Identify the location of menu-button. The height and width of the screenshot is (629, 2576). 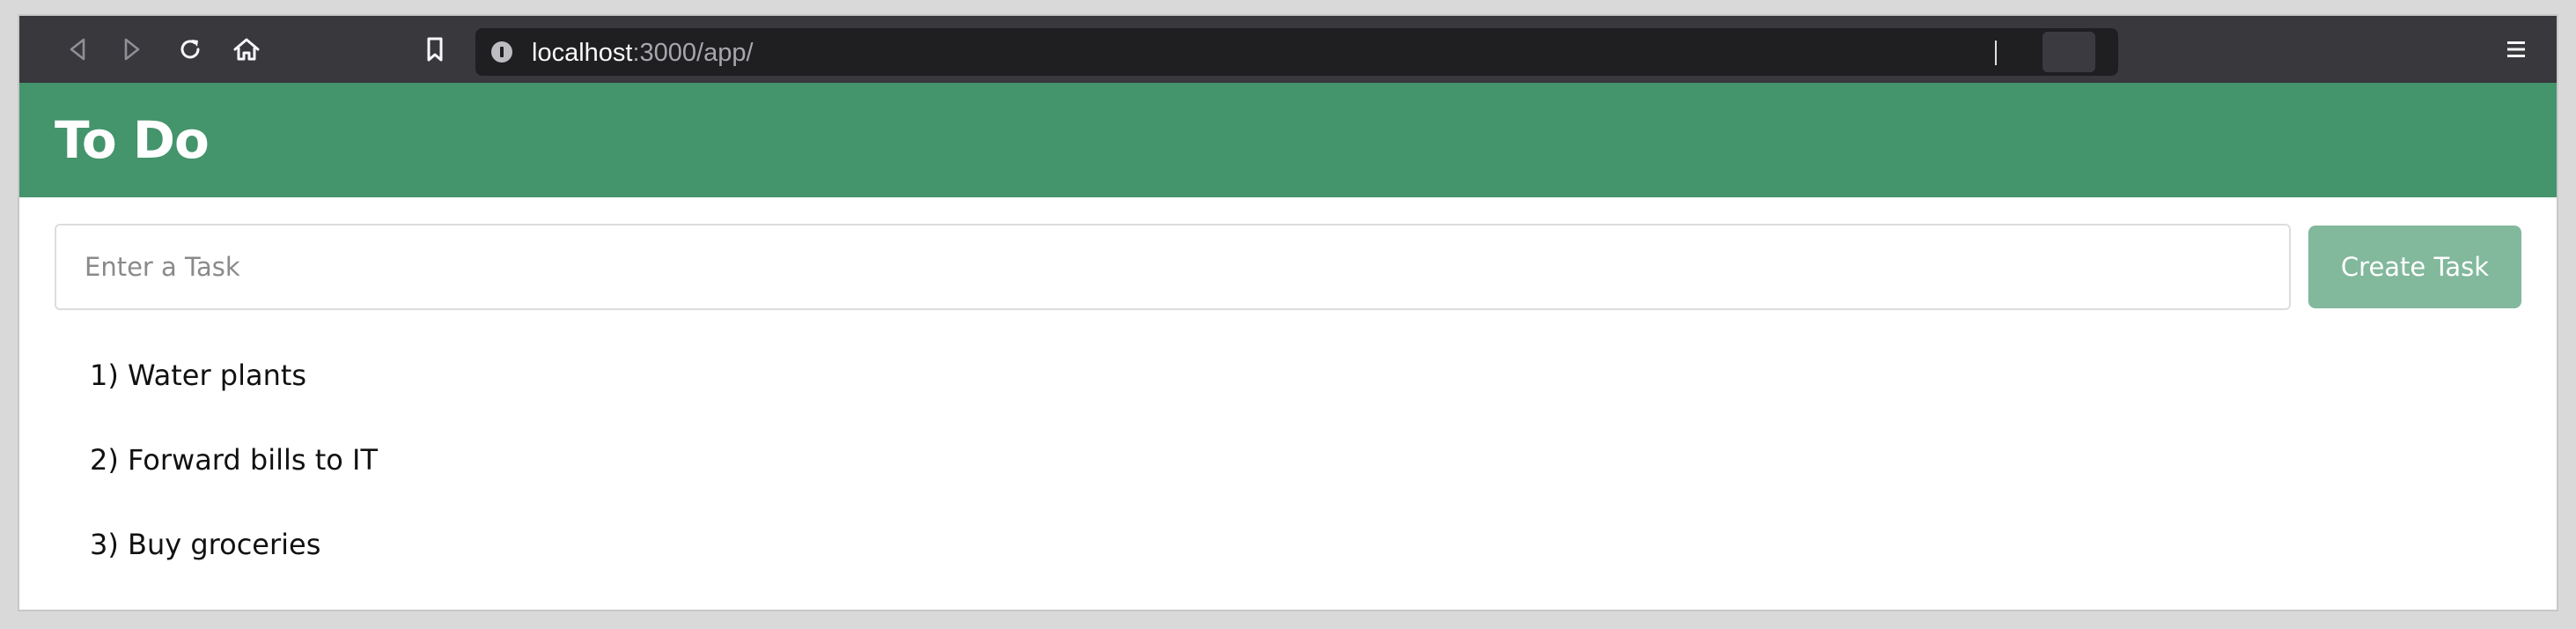
(2516, 49).